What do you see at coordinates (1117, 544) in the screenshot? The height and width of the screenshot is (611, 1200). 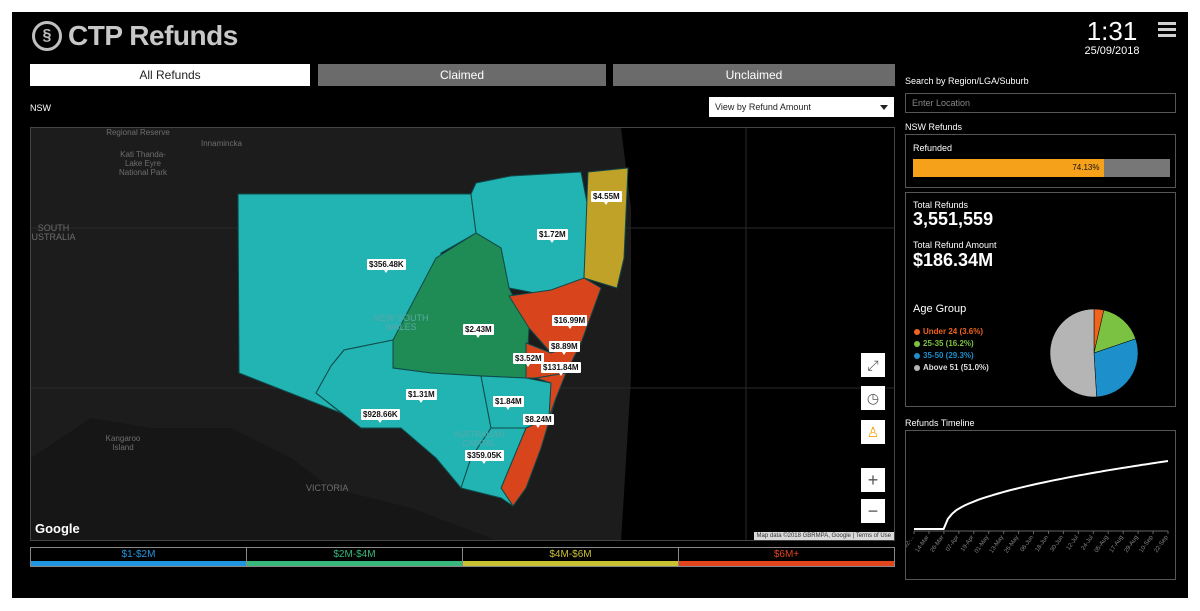 I see `timeline-tick-label: 17-Aug` at bounding box center [1117, 544].